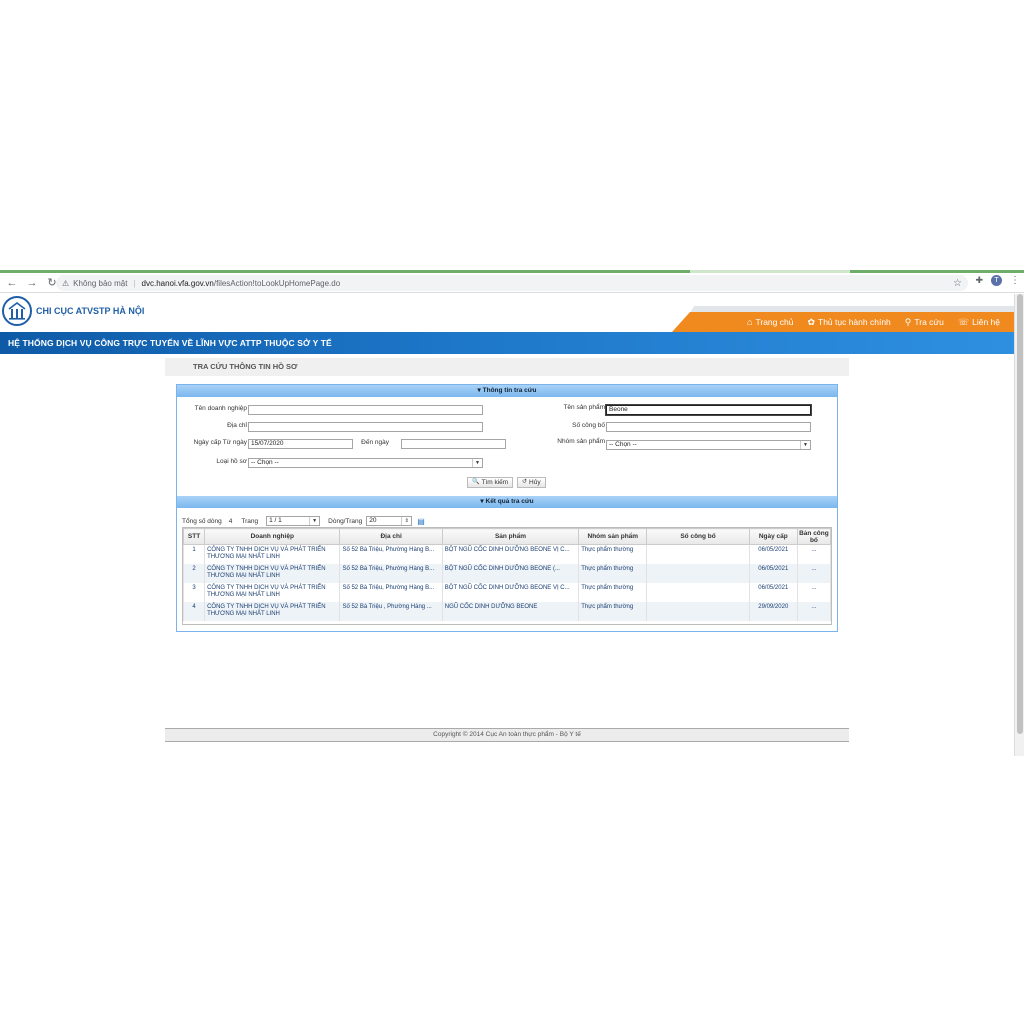 This screenshot has width=1024, height=1024. I want to click on col-announce-no: Số công bố, so click(698, 536).